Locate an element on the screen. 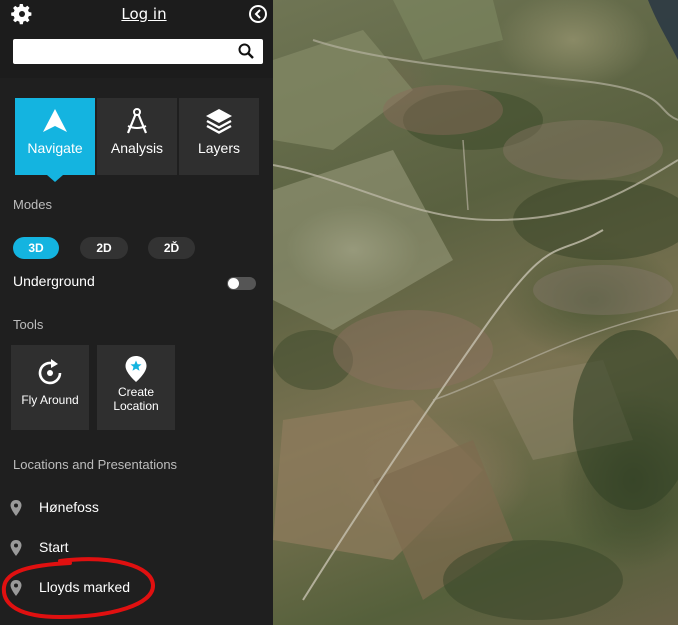 The image size is (678, 625). tool-label: Create Location is located at coordinates (136, 399).